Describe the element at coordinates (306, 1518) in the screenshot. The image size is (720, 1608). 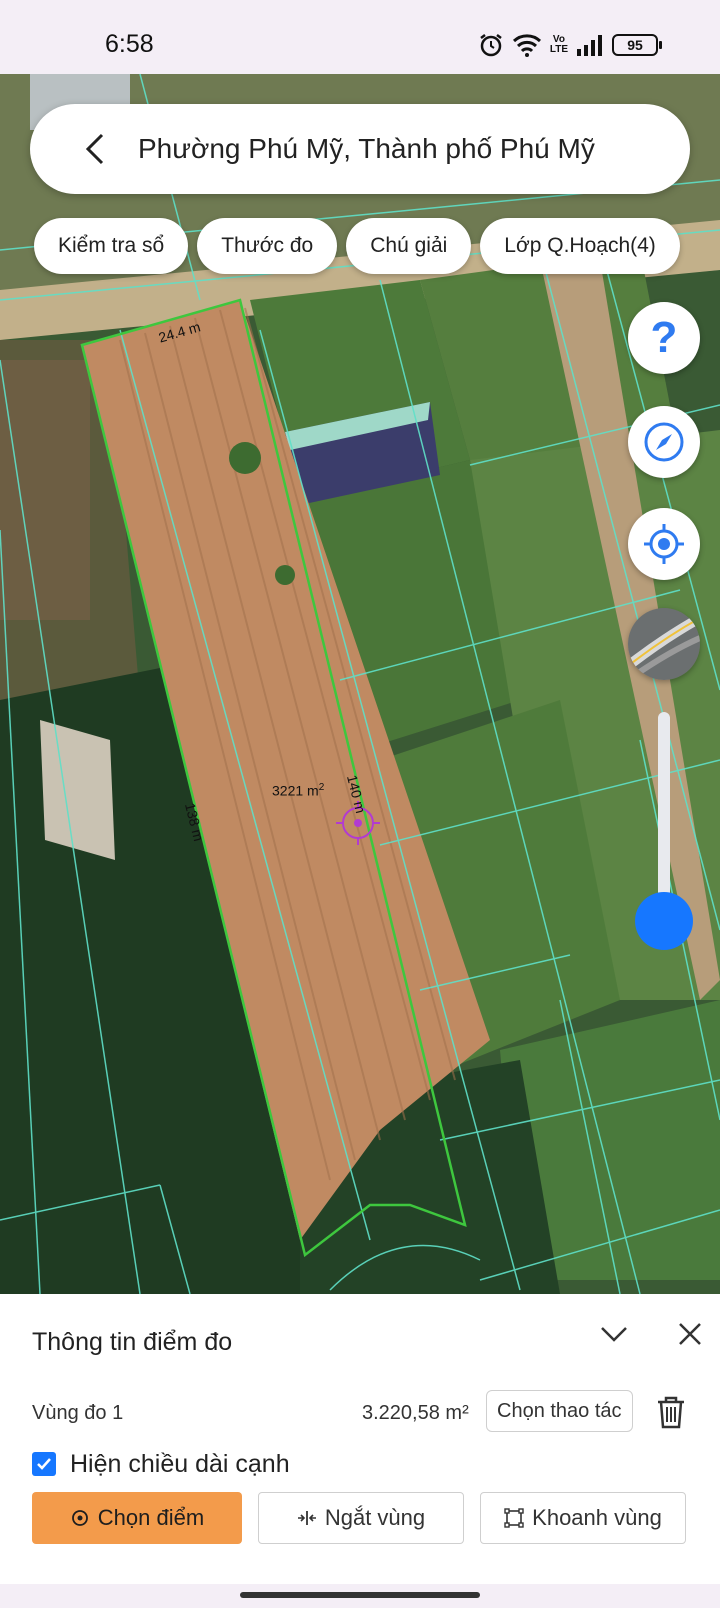
I see `split-icon` at that location.